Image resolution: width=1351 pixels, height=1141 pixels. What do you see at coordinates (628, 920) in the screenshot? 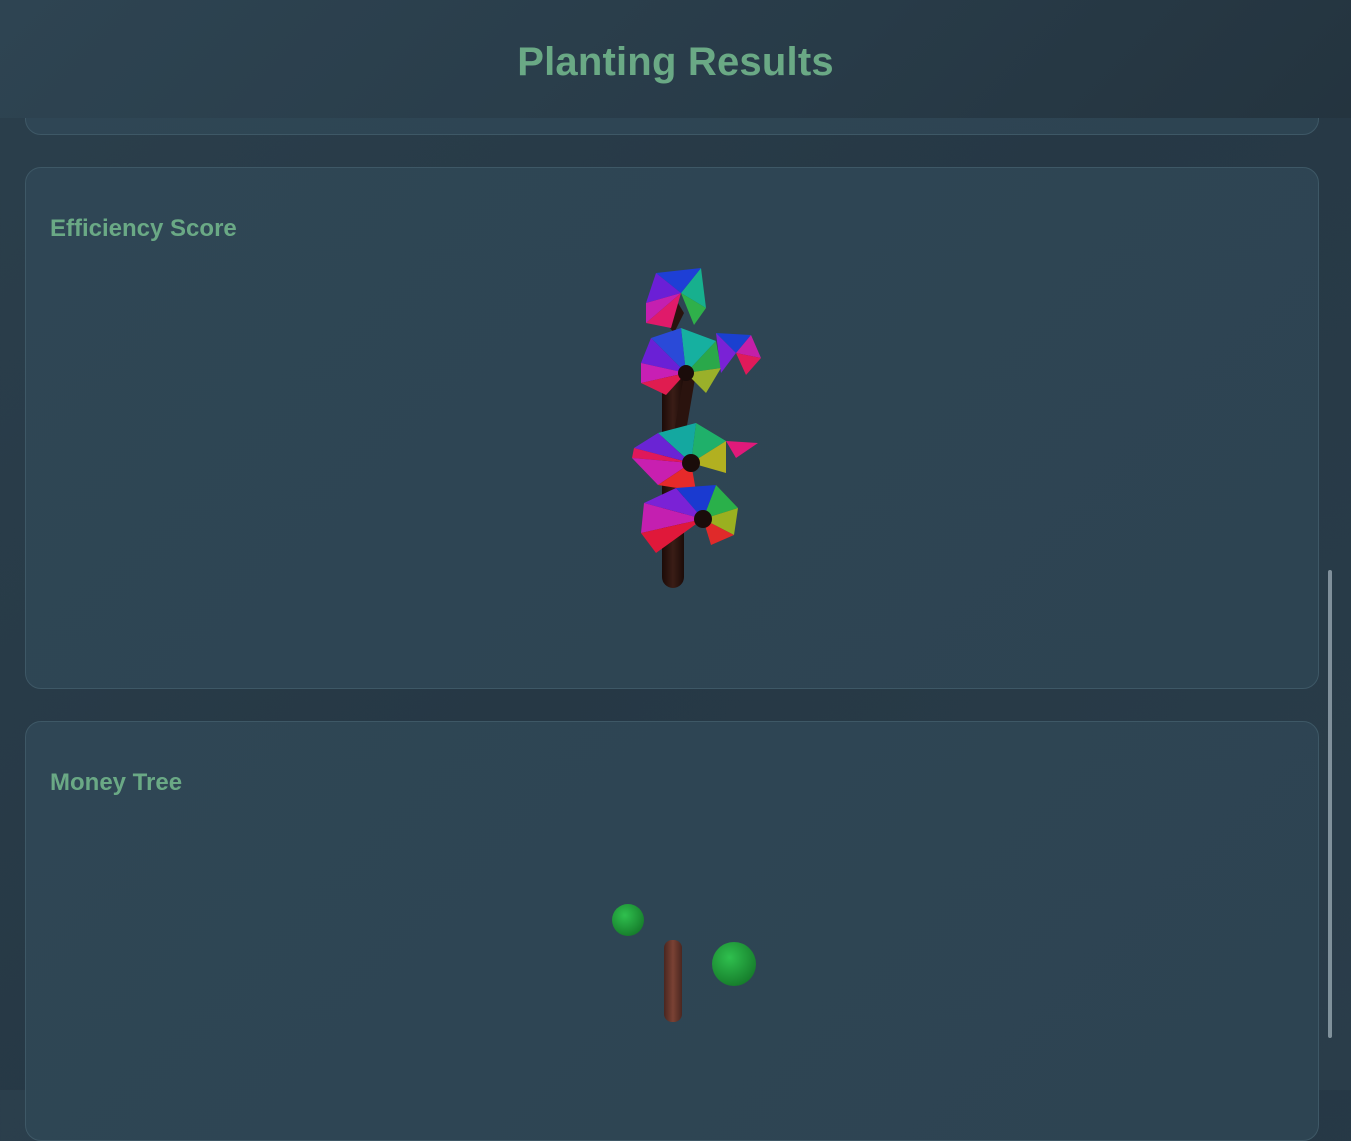
I see `leaf-ball-left` at bounding box center [628, 920].